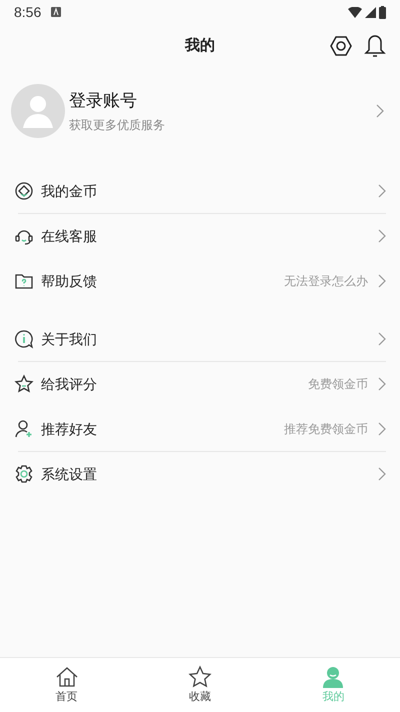 Image resolution: width=400 pixels, height=712 pixels. I want to click on info-icon, so click(24, 339).